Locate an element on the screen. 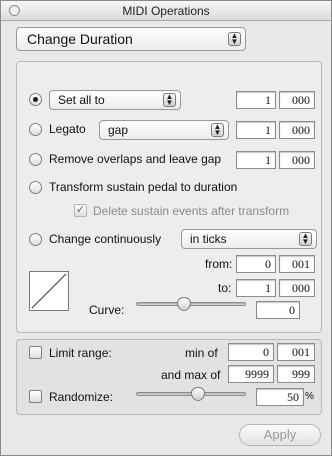 This screenshot has height=456, width=332. from-label: from: is located at coordinates (219, 264).